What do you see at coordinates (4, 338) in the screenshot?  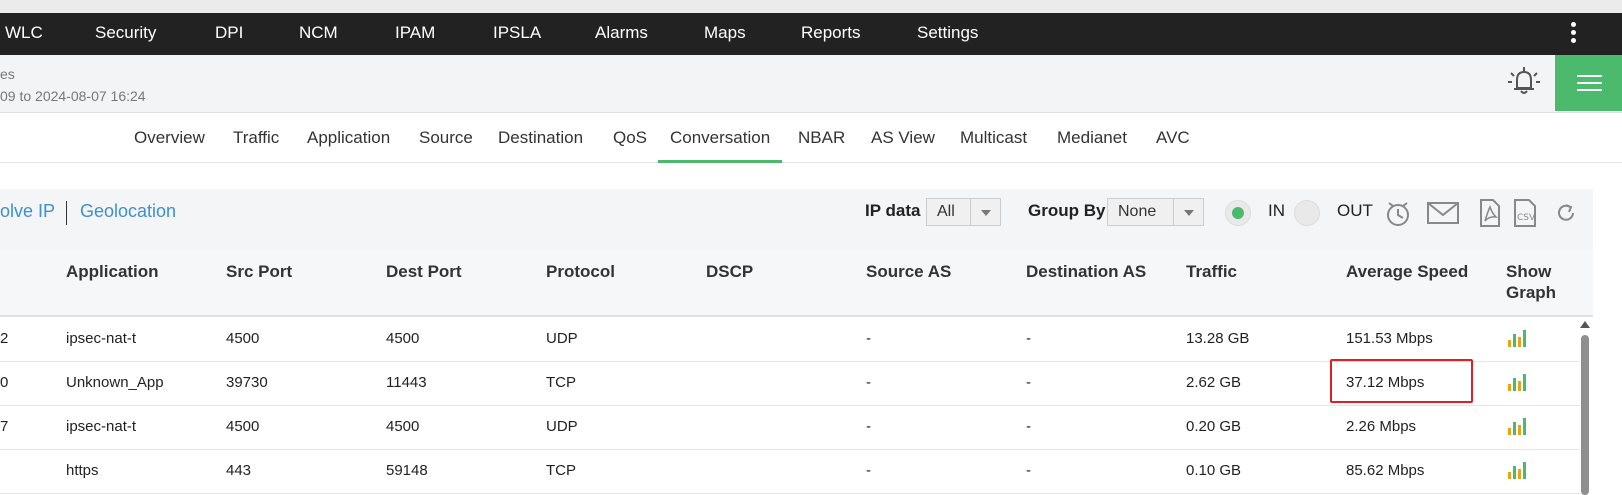 I see `cell-prefix: 2` at bounding box center [4, 338].